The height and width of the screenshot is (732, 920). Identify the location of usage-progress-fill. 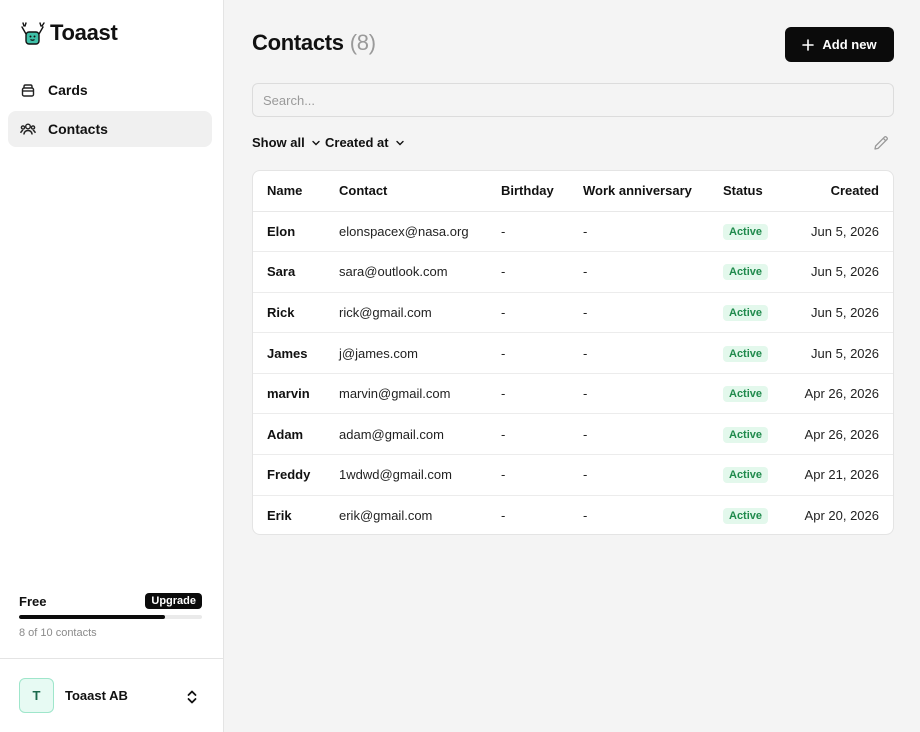
(92, 617).